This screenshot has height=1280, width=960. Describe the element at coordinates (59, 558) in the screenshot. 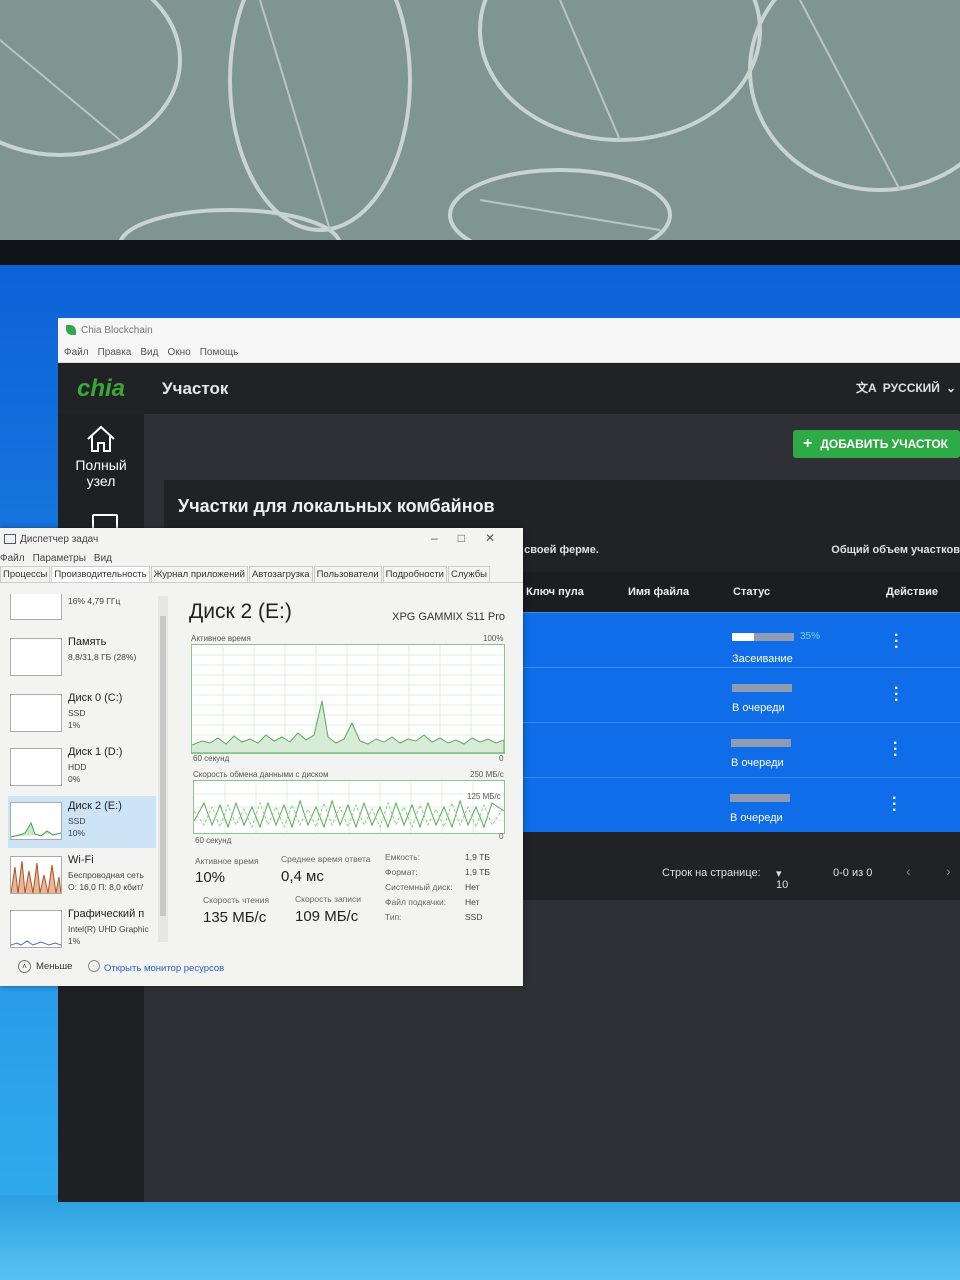

I see `tm-menu-options: Параметры` at that location.